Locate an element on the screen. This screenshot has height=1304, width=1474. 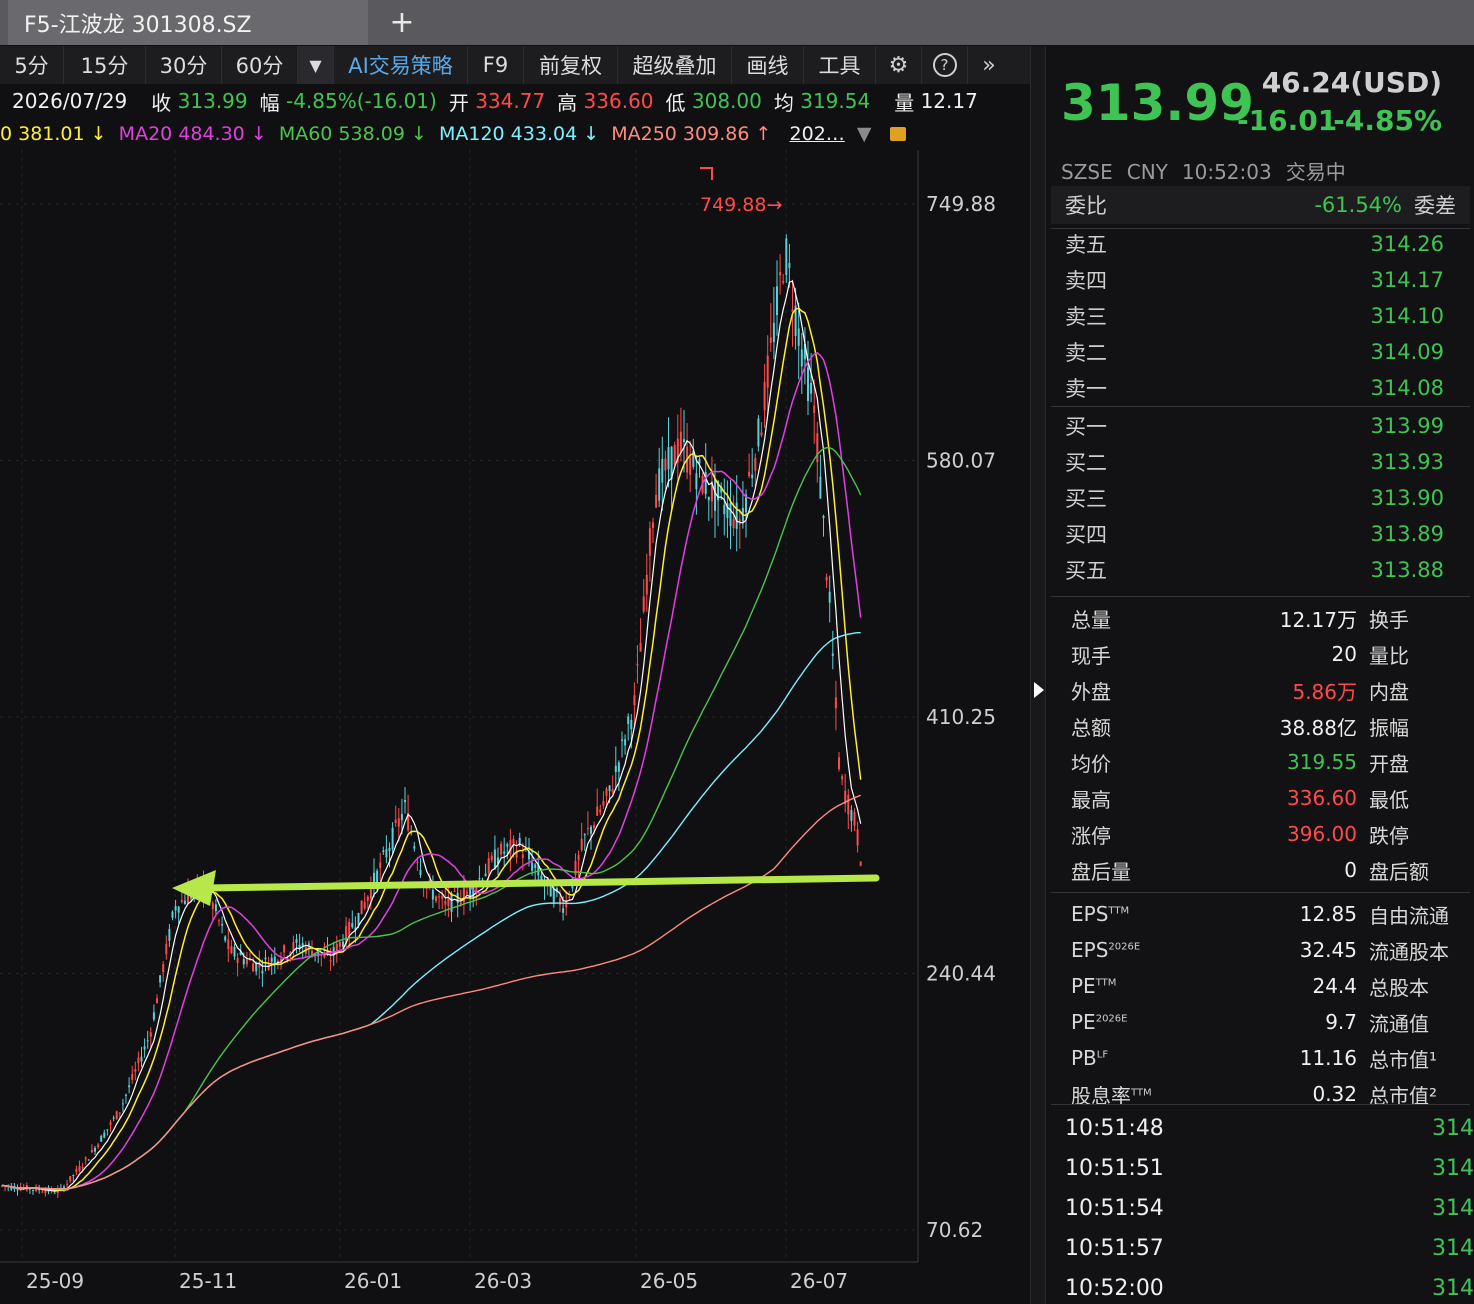
ask-label: 卖一 is located at coordinates (1086, 389).